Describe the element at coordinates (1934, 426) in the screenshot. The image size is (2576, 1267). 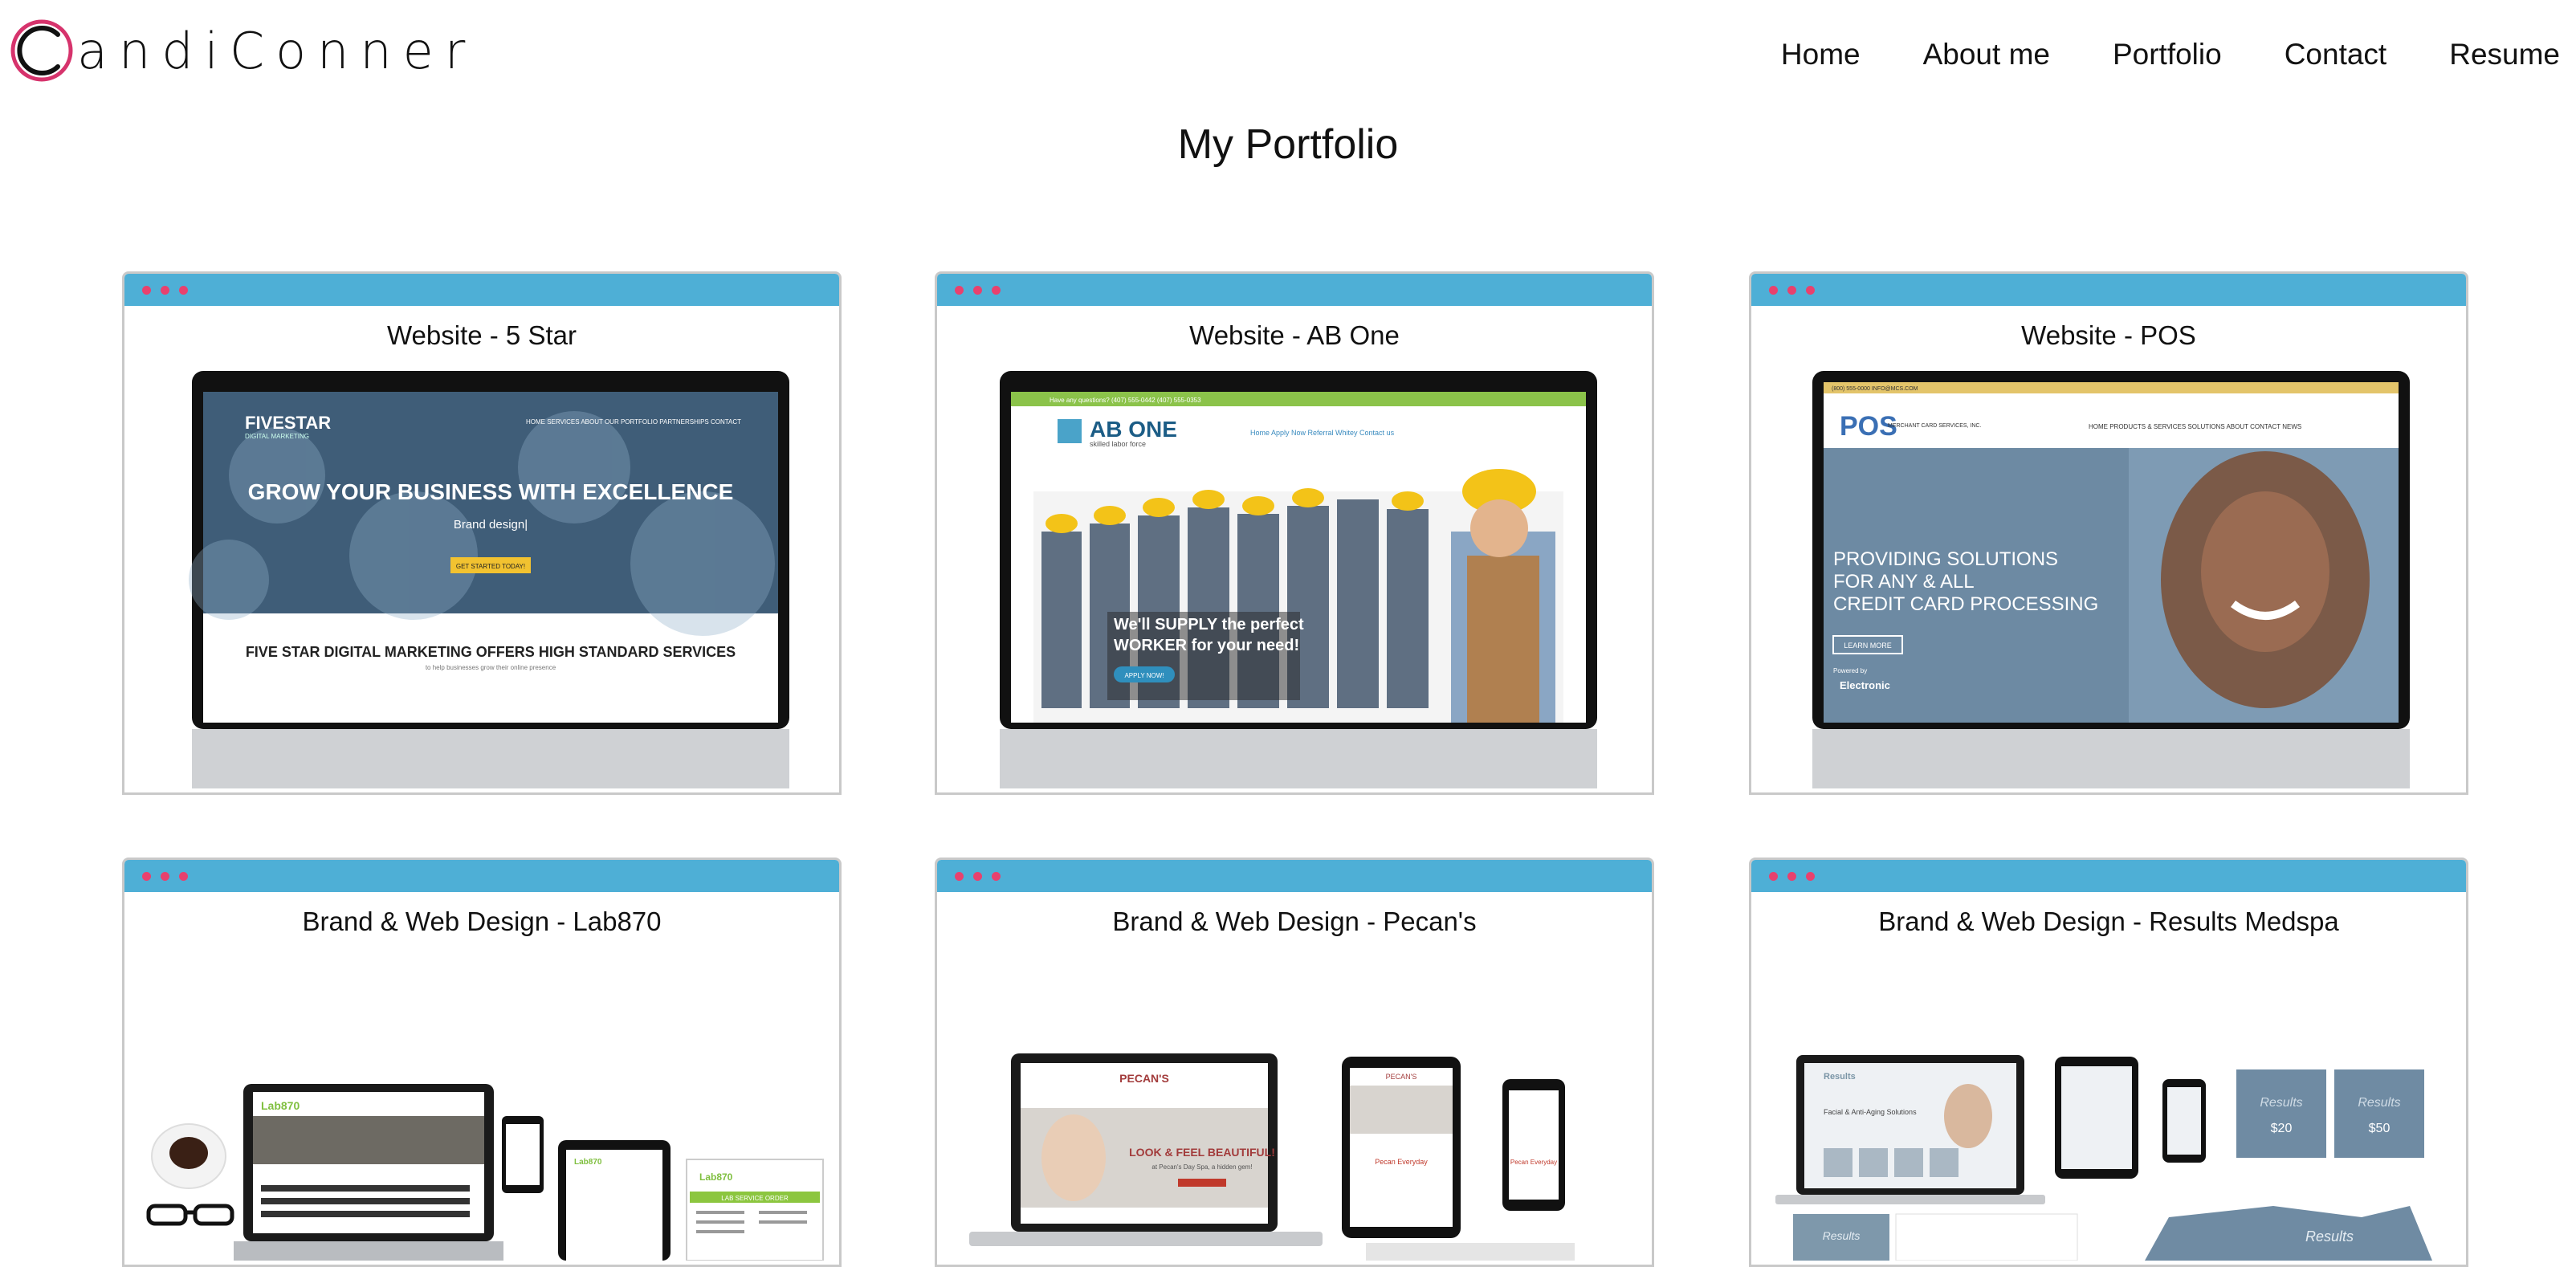
I see `svg-text: MERCHANT CARD SERVICES, INC.` at that location.